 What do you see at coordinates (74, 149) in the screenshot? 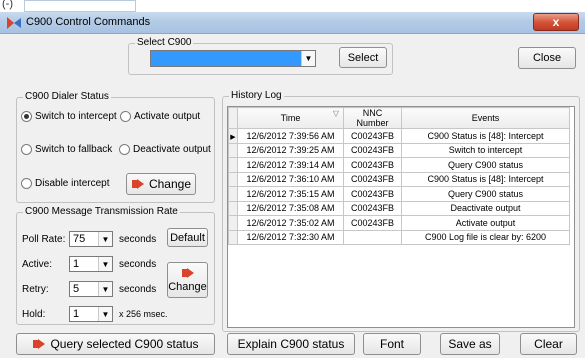
I see `radio-label: Switch to fallback` at bounding box center [74, 149].